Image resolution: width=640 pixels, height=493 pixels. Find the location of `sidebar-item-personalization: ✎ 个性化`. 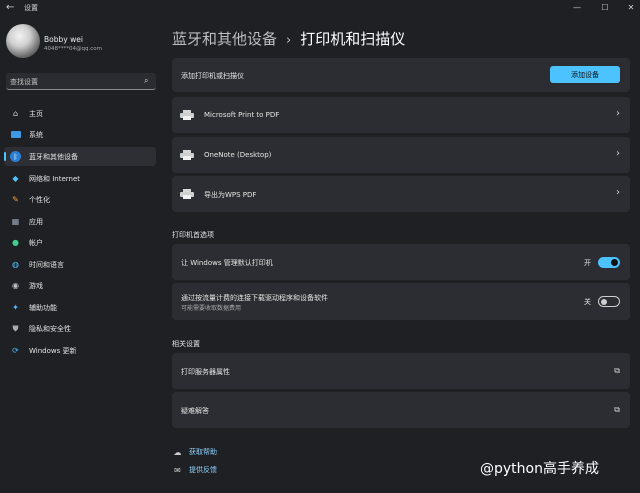

sidebar-item-personalization: ✎ 个性化 is located at coordinates (80, 199).